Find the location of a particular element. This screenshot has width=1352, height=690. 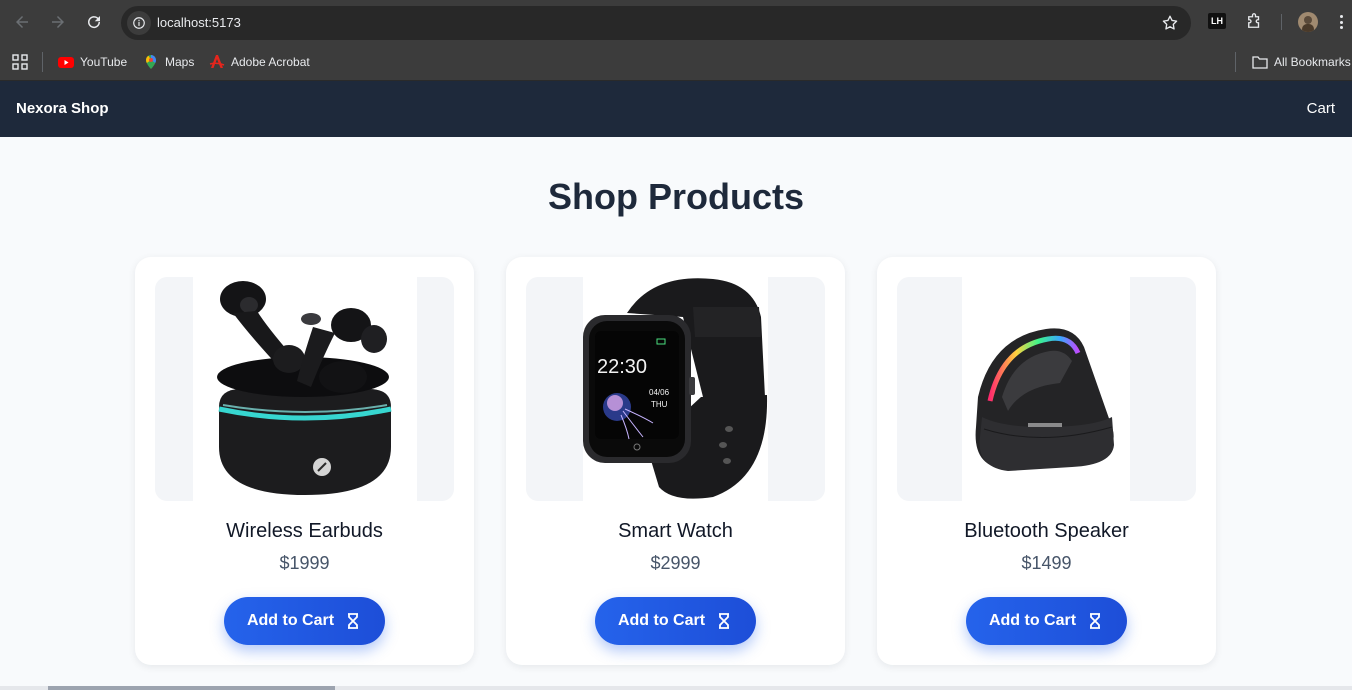

app-navbar: Nexora Shop Cart is located at coordinates (676, 109).